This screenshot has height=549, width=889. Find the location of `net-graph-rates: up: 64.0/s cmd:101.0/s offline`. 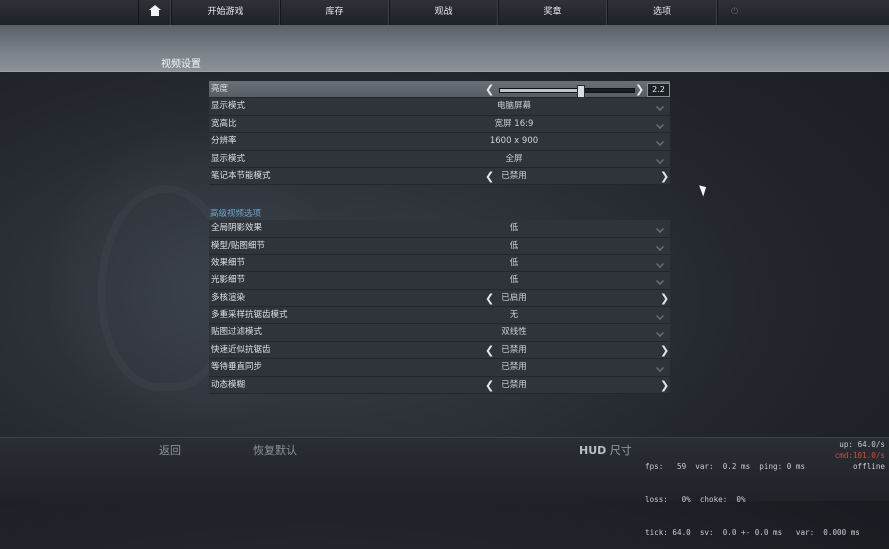

net-graph-rates: up: 64.0/s cmd:101.0/s offline is located at coordinates (860, 455).